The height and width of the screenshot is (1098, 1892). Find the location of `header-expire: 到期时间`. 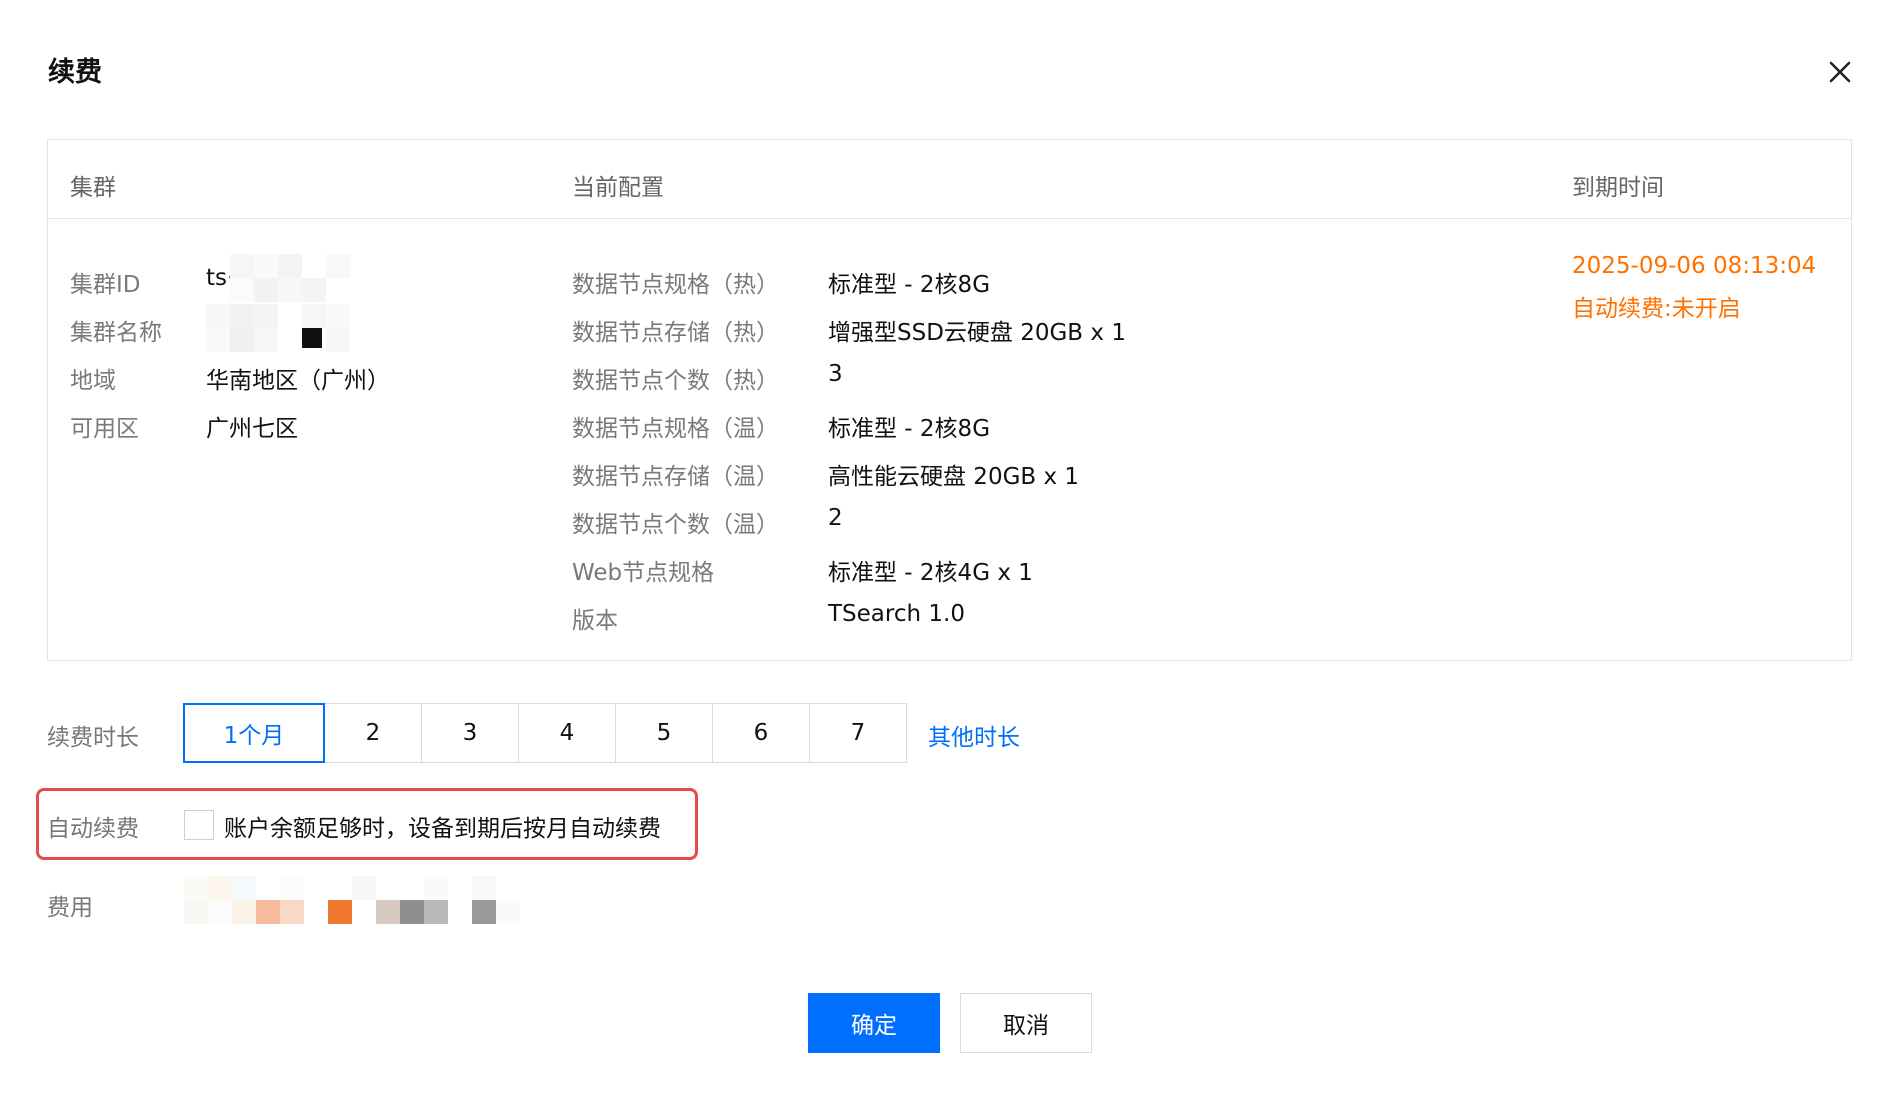

header-expire: 到期时间 is located at coordinates (1618, 188).